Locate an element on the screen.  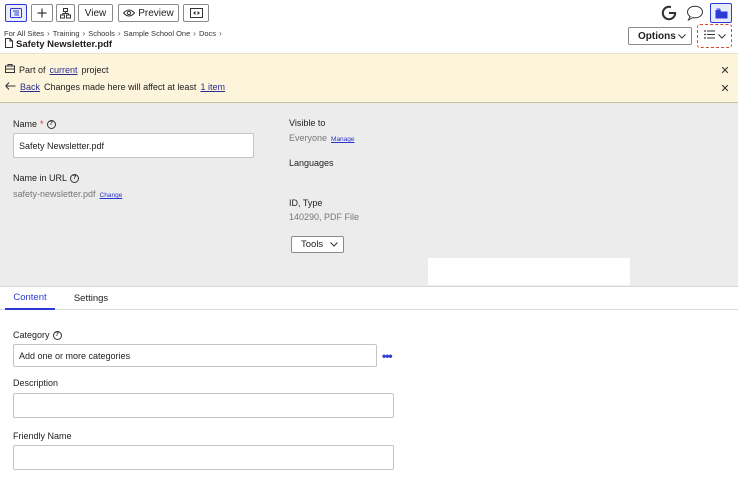
view-button-label: View is located at coordinates (95, 13).